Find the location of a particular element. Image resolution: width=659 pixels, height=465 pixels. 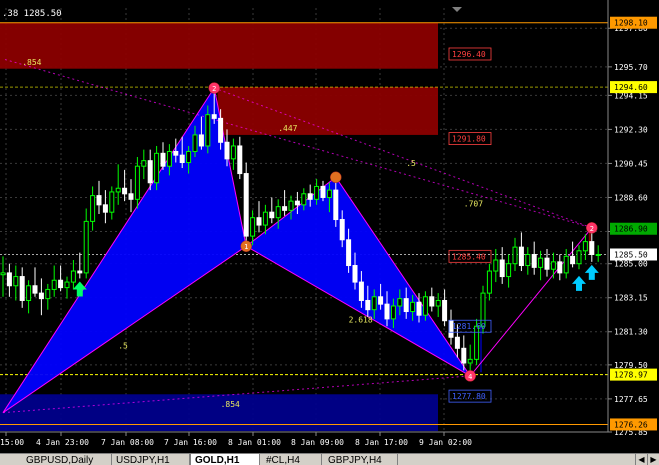

tab-gbpjpy-h4: GBPJPY,H4 is located at coordinates (361, 459).